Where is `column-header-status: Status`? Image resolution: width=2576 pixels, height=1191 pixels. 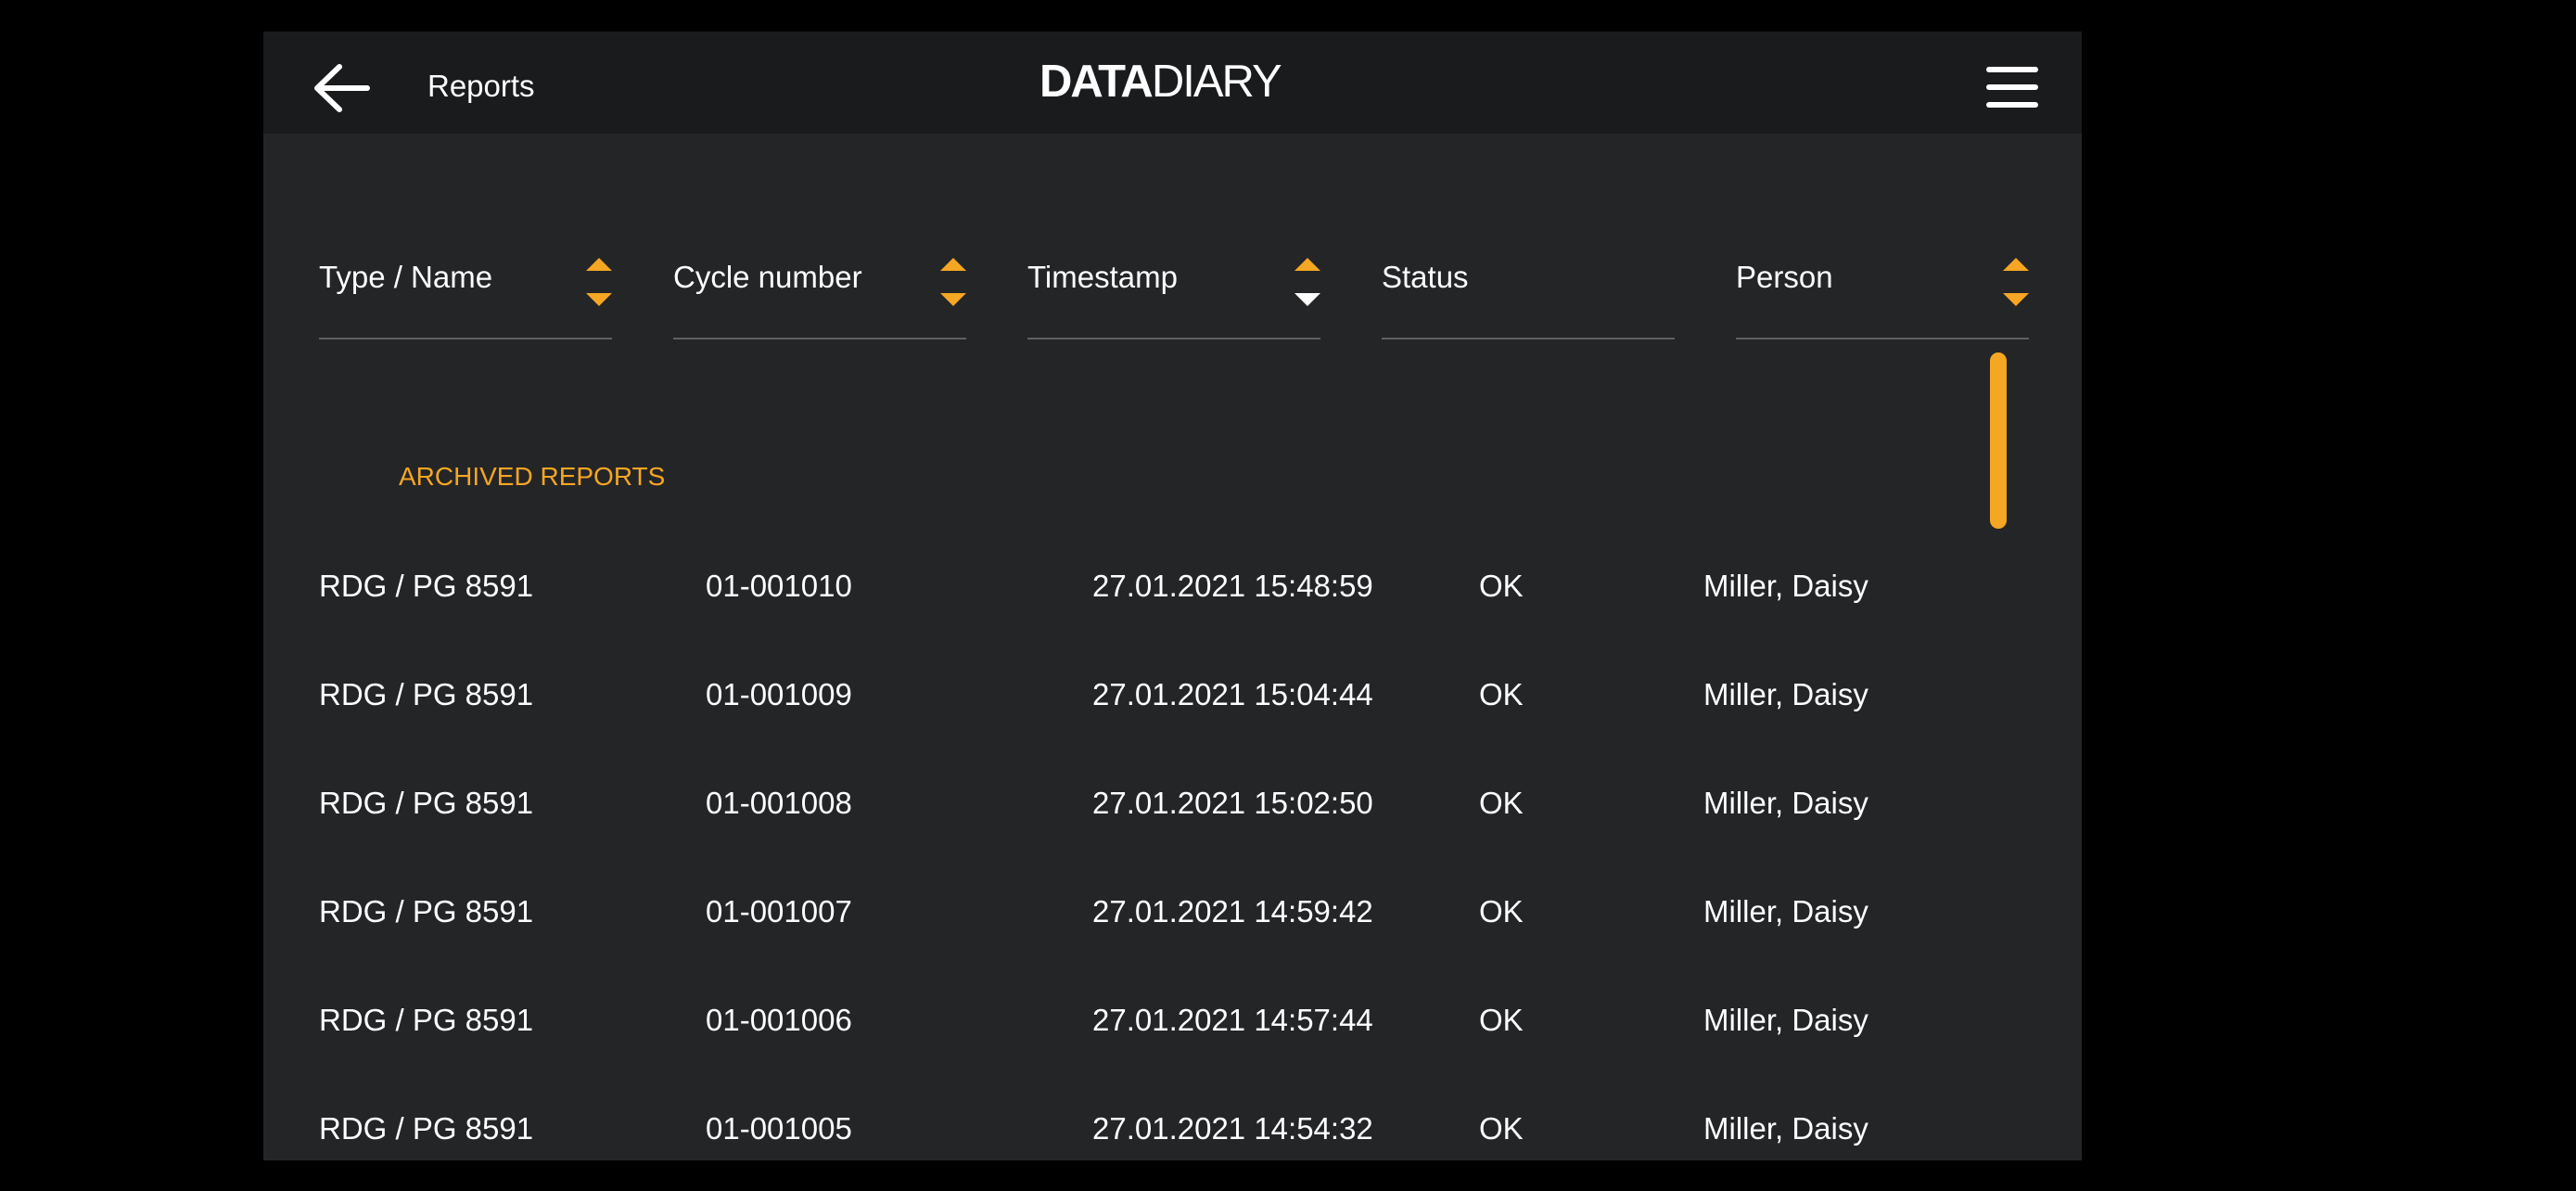 column-header-status: Status is located at coordinates (1528, 283).